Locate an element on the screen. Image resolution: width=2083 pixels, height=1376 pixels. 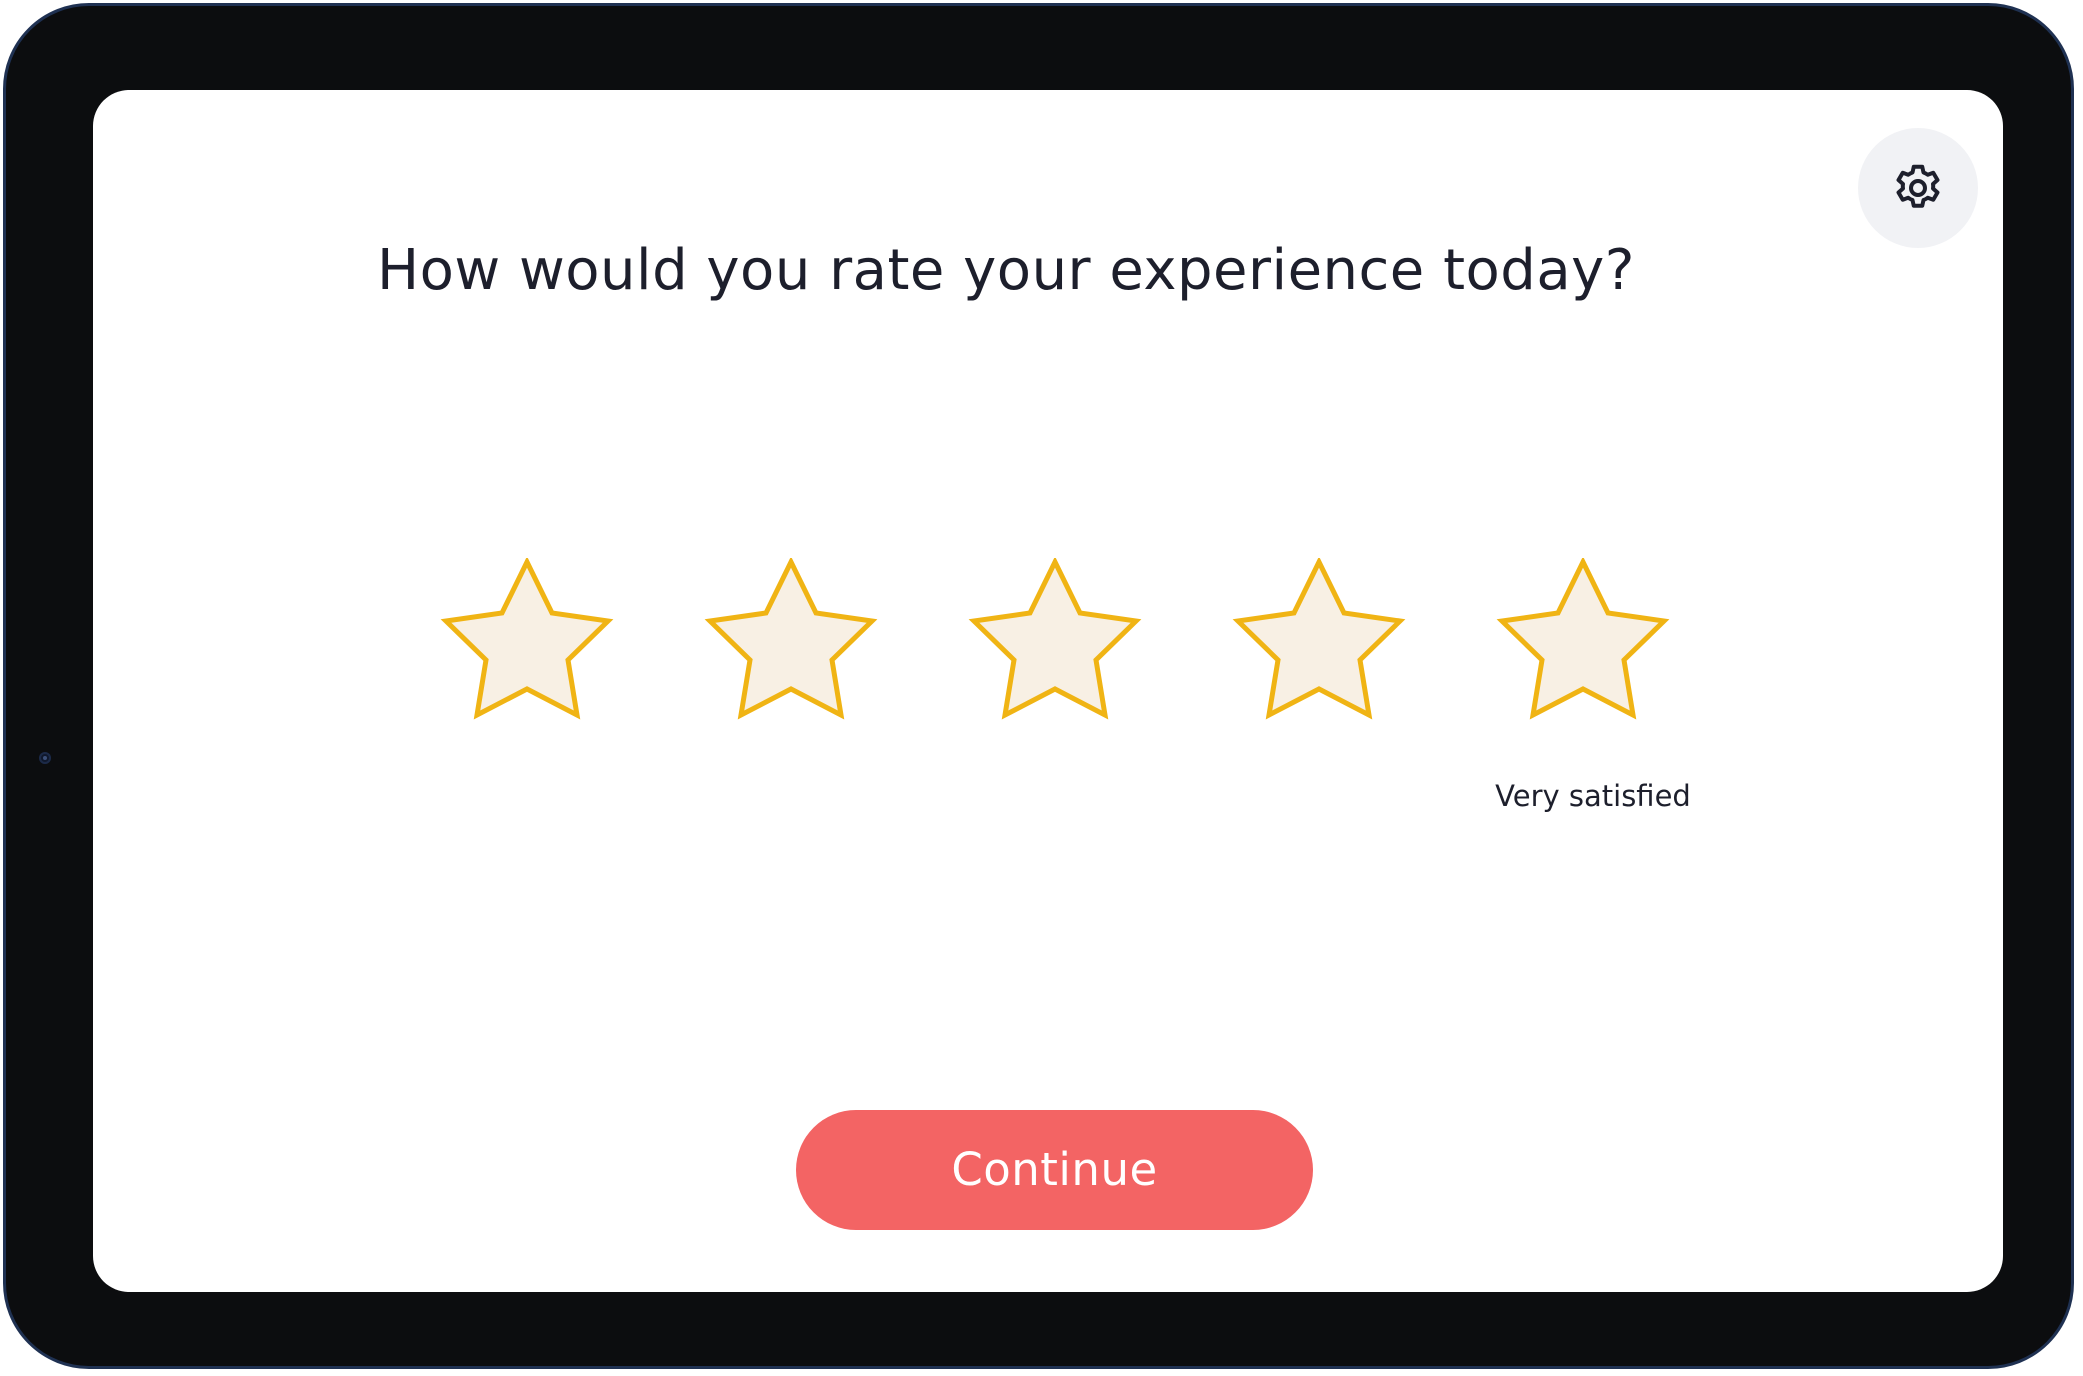
front-camera is located at coordinates (45, 758).